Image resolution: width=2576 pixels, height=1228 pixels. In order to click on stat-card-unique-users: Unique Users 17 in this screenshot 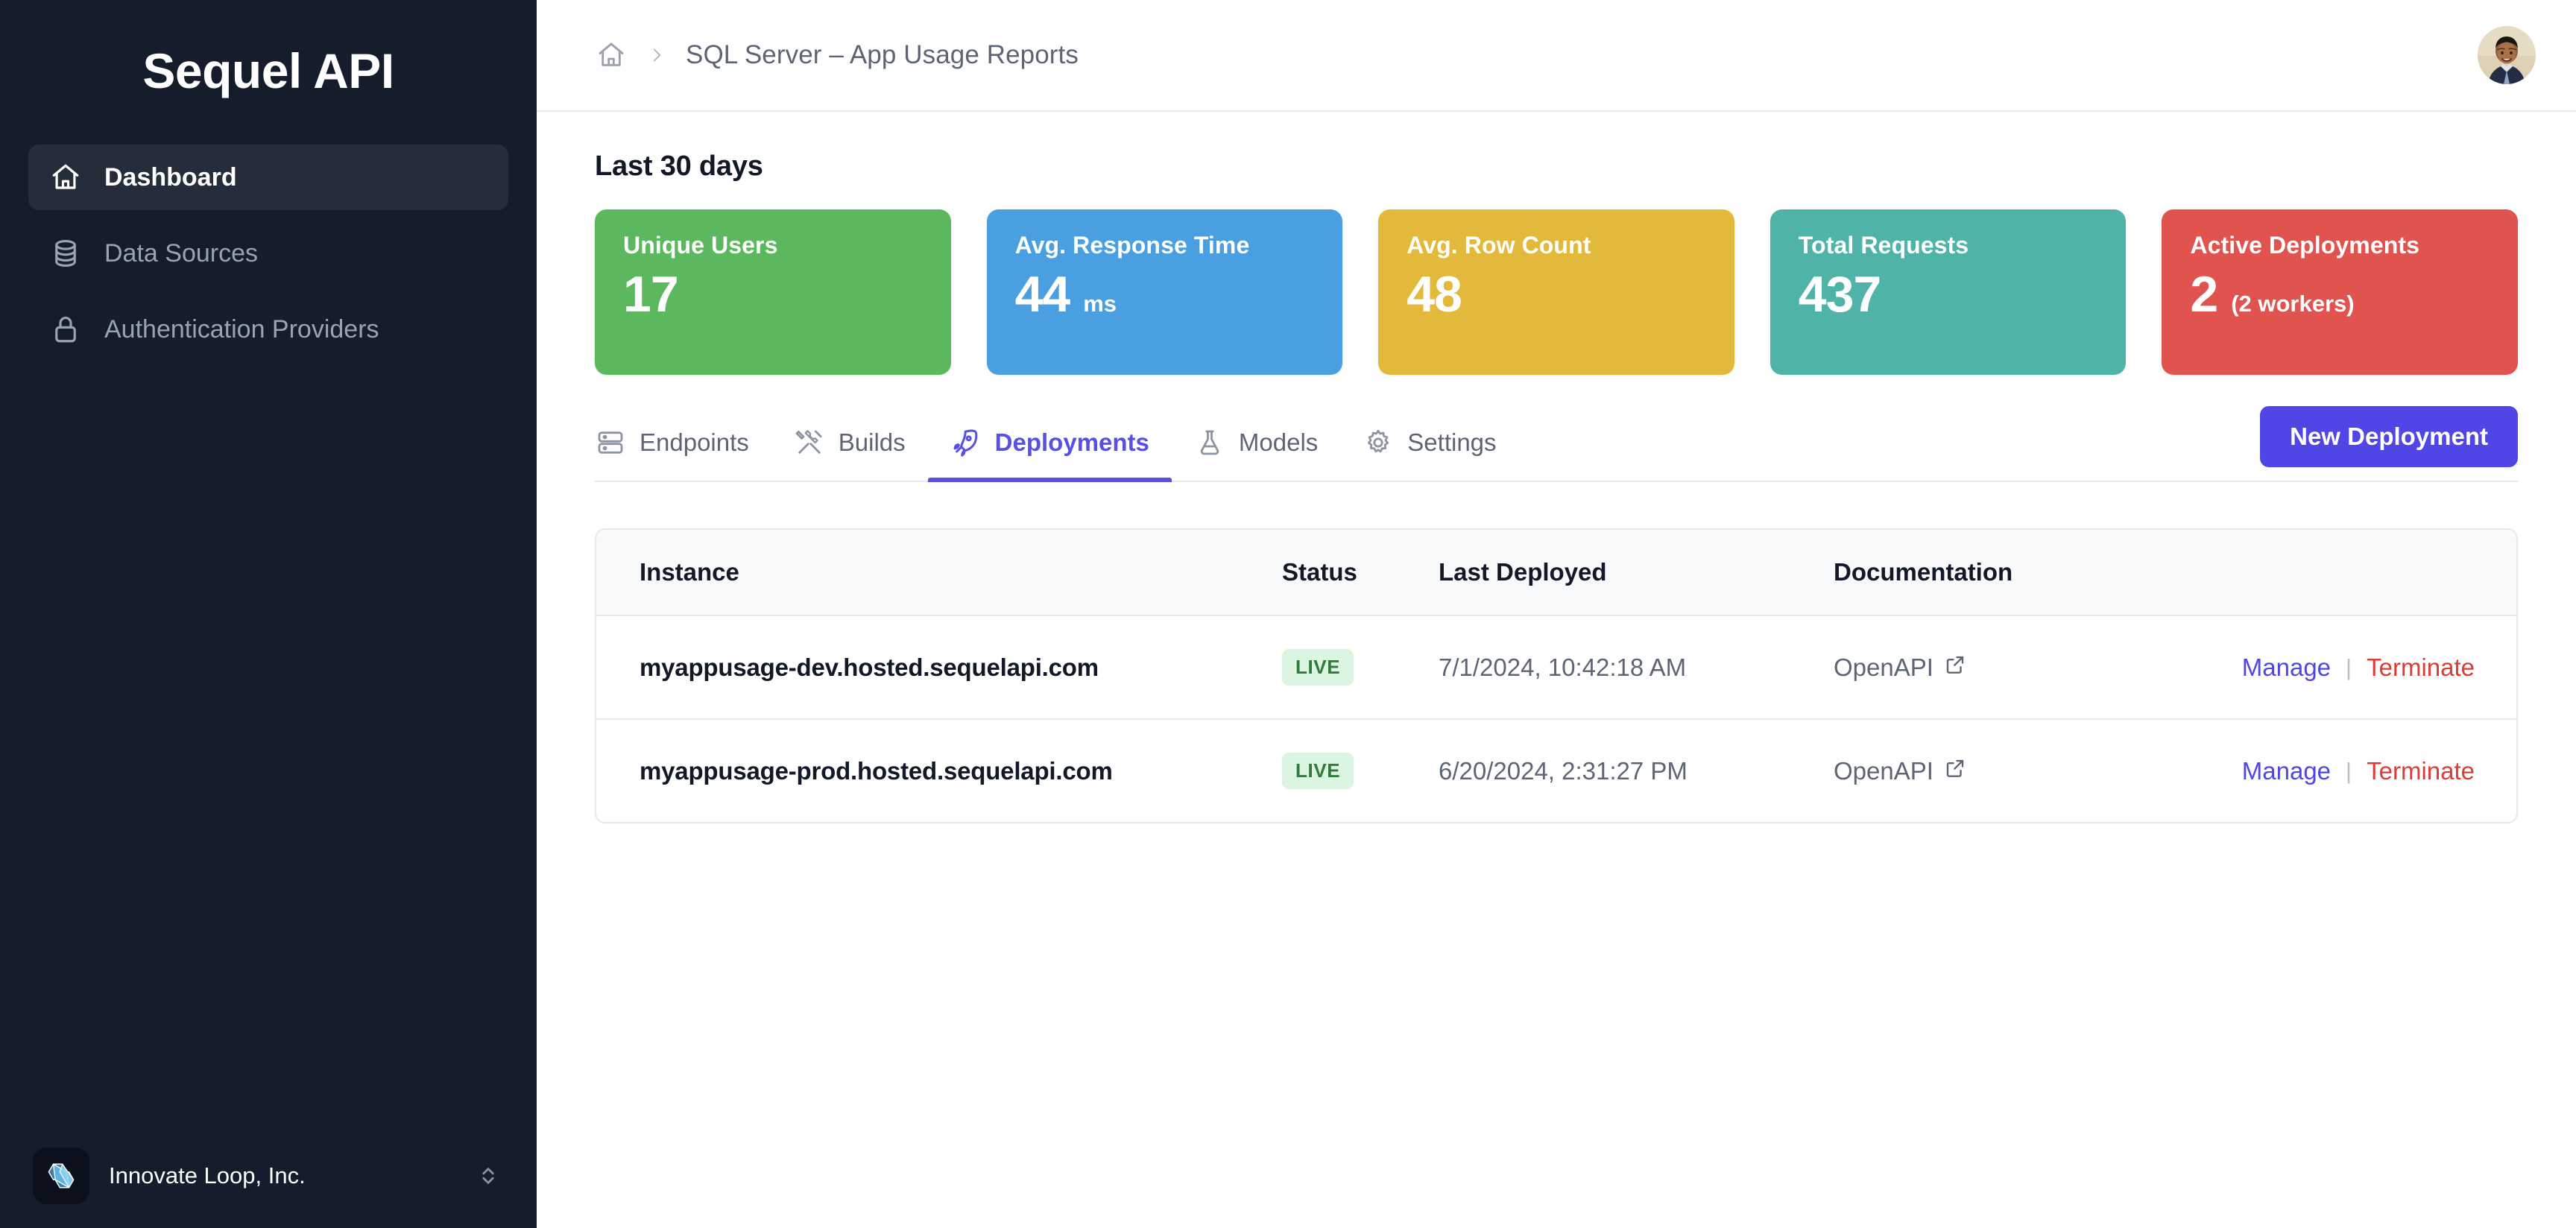, I will do `click(773, 292)`.